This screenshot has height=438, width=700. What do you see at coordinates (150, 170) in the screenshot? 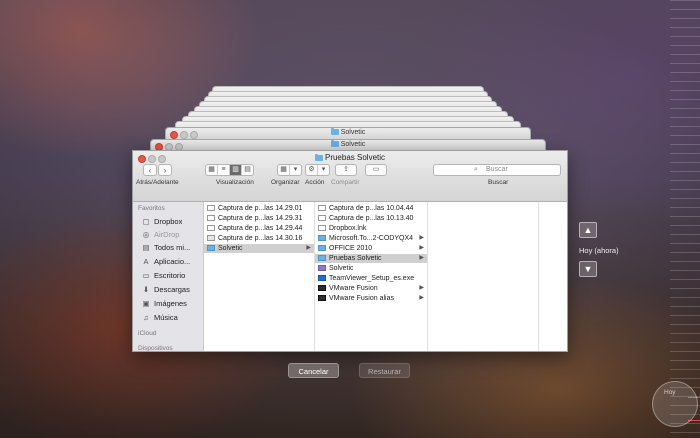
I see `back-button: ‹` at bounding box center [150, 170].